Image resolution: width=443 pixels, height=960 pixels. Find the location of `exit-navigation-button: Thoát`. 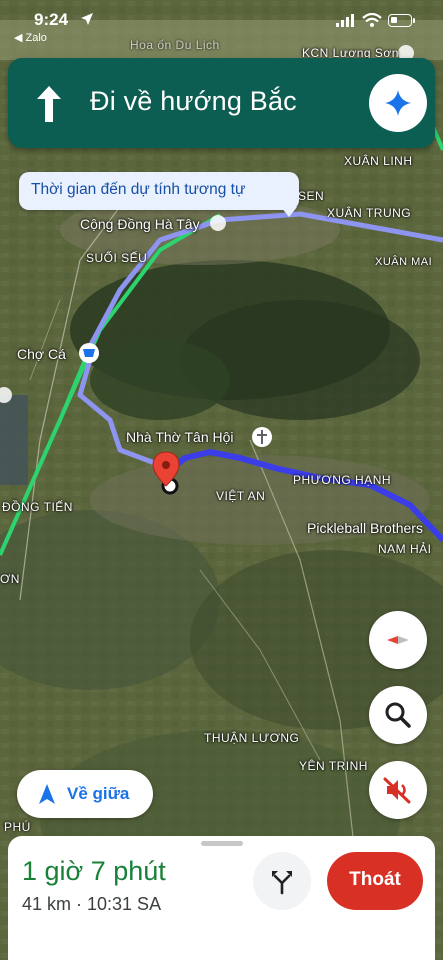

exit-navigation-button: Thoát is located at coordinates (375, 881).